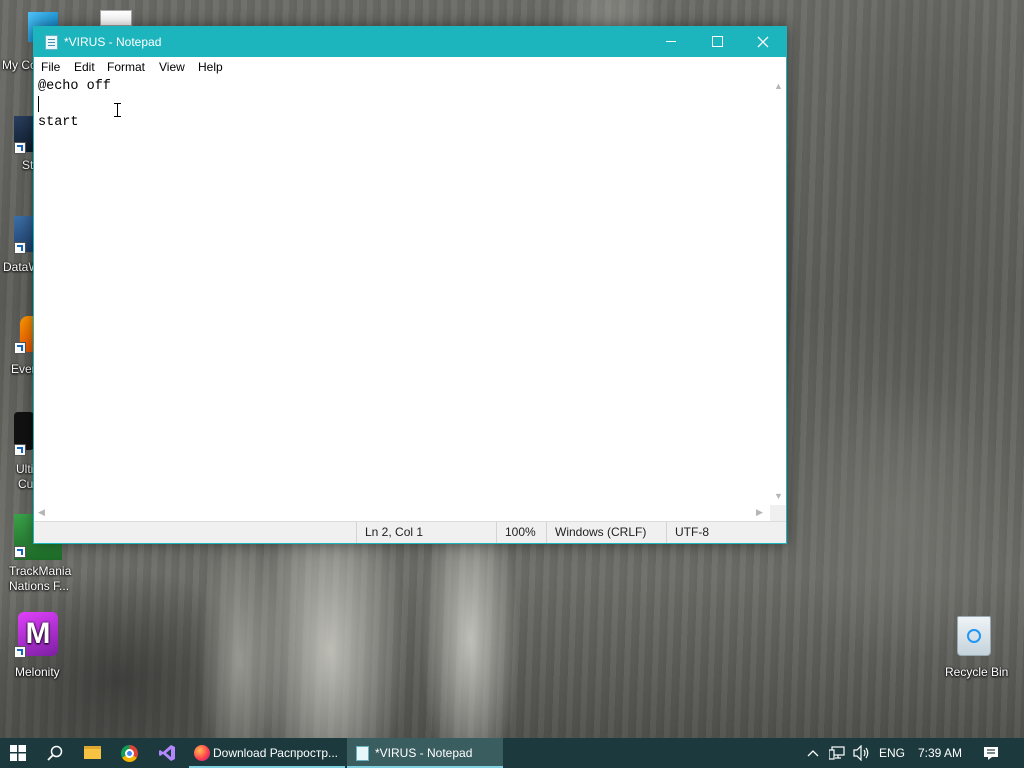 This screenshot has width=1024, height=768. I want to click on visual-studio-button, so click(166, 753).